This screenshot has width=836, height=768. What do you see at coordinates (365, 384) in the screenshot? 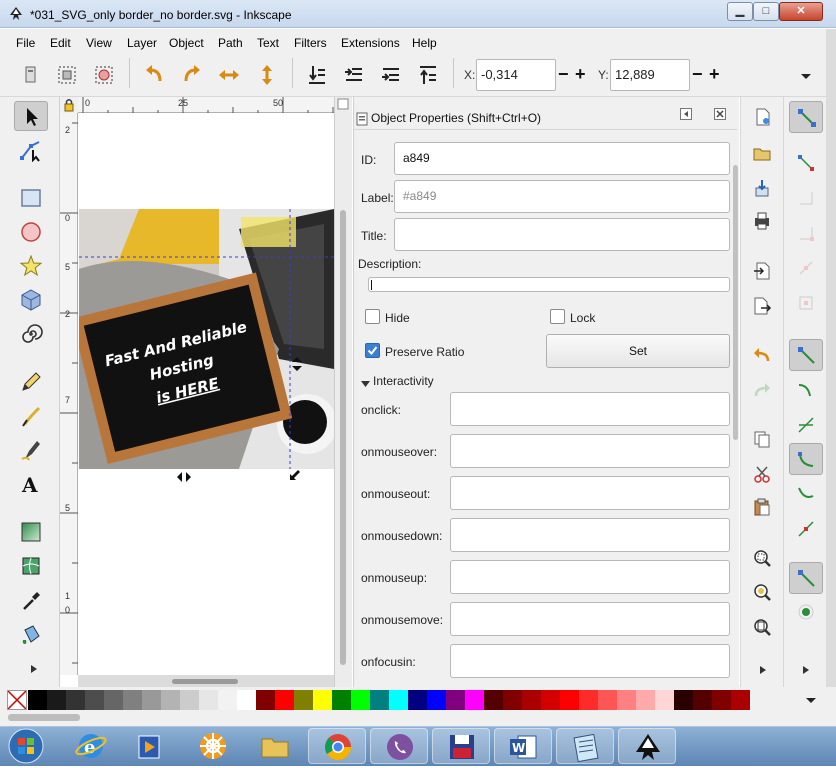
I see `interactivity-expander-icon` at bounding box center [365, 384].